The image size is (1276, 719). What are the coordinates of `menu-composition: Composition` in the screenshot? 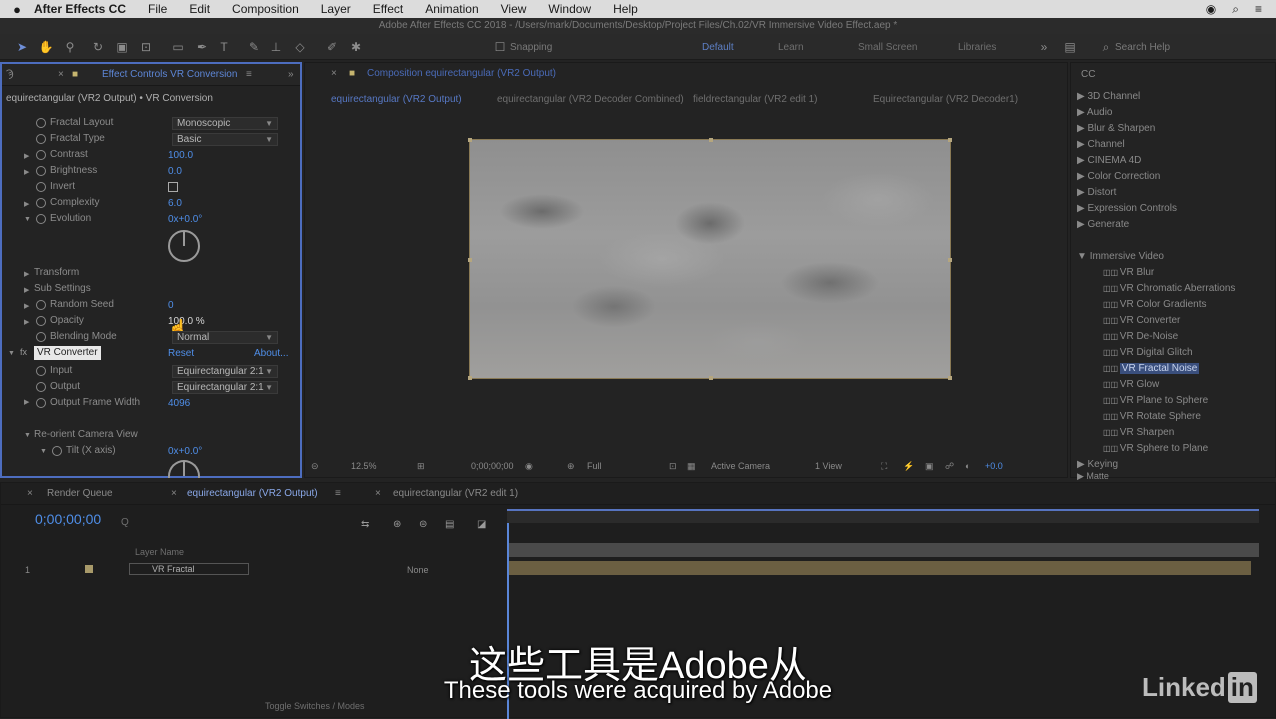 It's located at (265, 9).